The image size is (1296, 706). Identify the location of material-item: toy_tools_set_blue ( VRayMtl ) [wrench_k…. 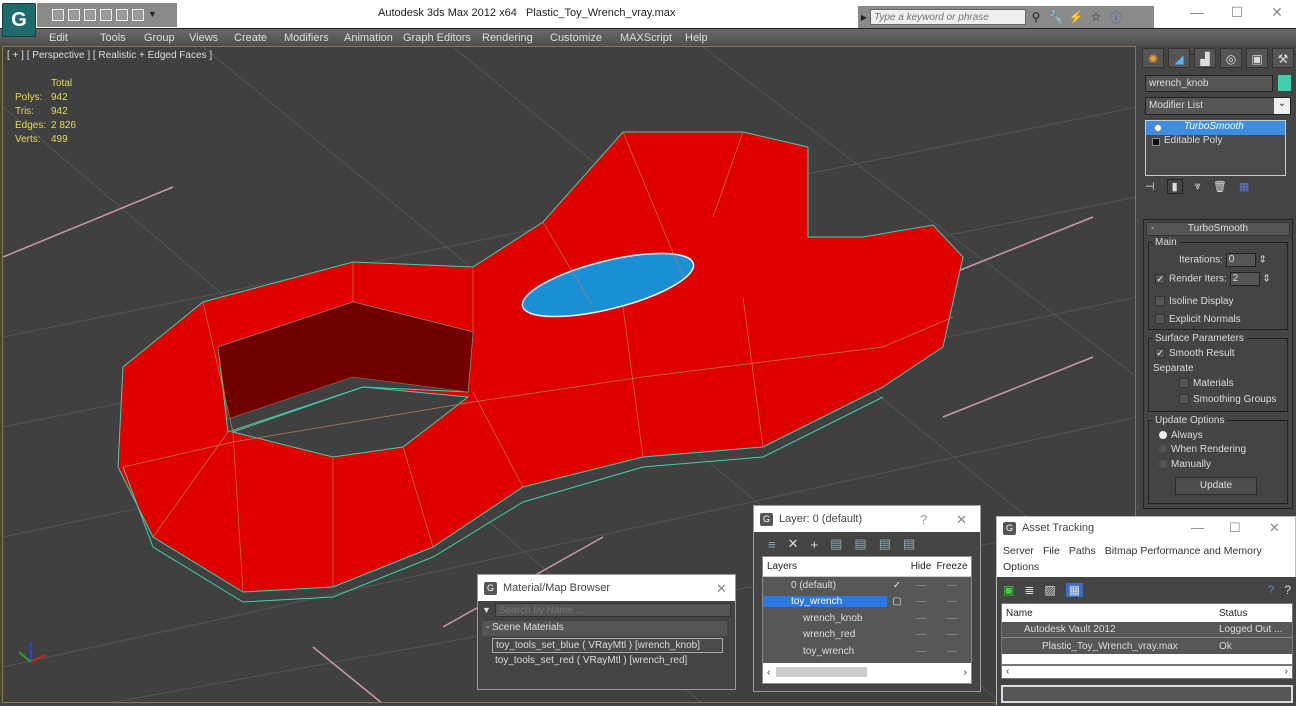
(607, 645).